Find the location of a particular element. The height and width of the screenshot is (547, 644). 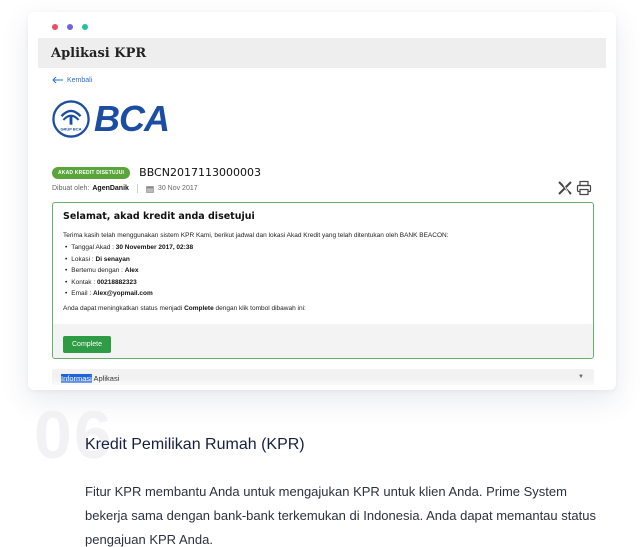

content-fade is located at coordinates (323, 384).